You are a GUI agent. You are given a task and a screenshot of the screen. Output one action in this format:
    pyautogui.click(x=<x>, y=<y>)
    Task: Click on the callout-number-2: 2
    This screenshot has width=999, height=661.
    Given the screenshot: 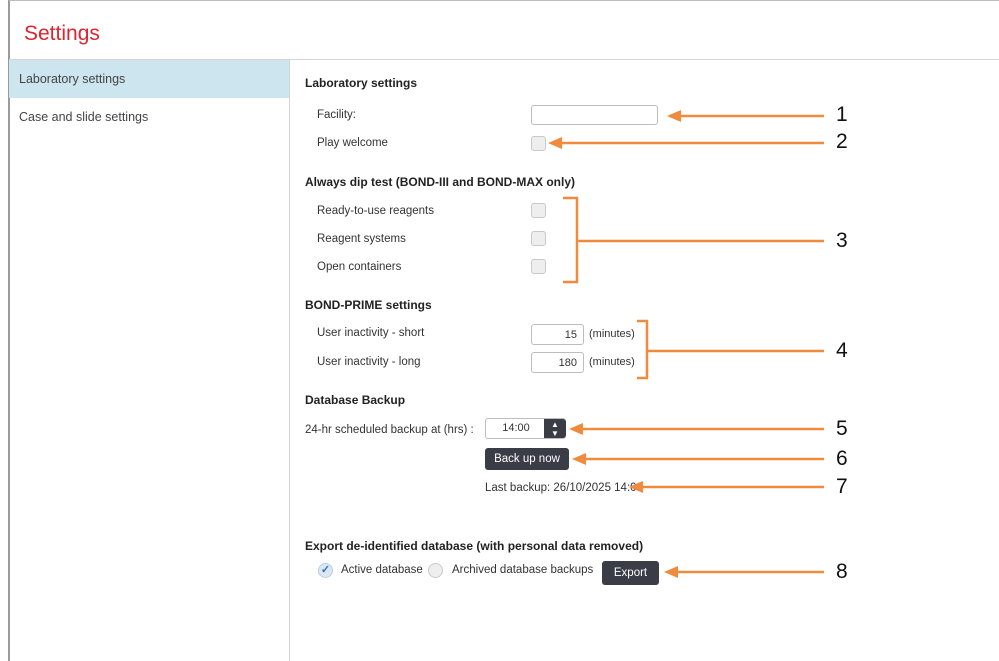 What is the action you would take?
    pyautogui.click(x=842, y=141)
    